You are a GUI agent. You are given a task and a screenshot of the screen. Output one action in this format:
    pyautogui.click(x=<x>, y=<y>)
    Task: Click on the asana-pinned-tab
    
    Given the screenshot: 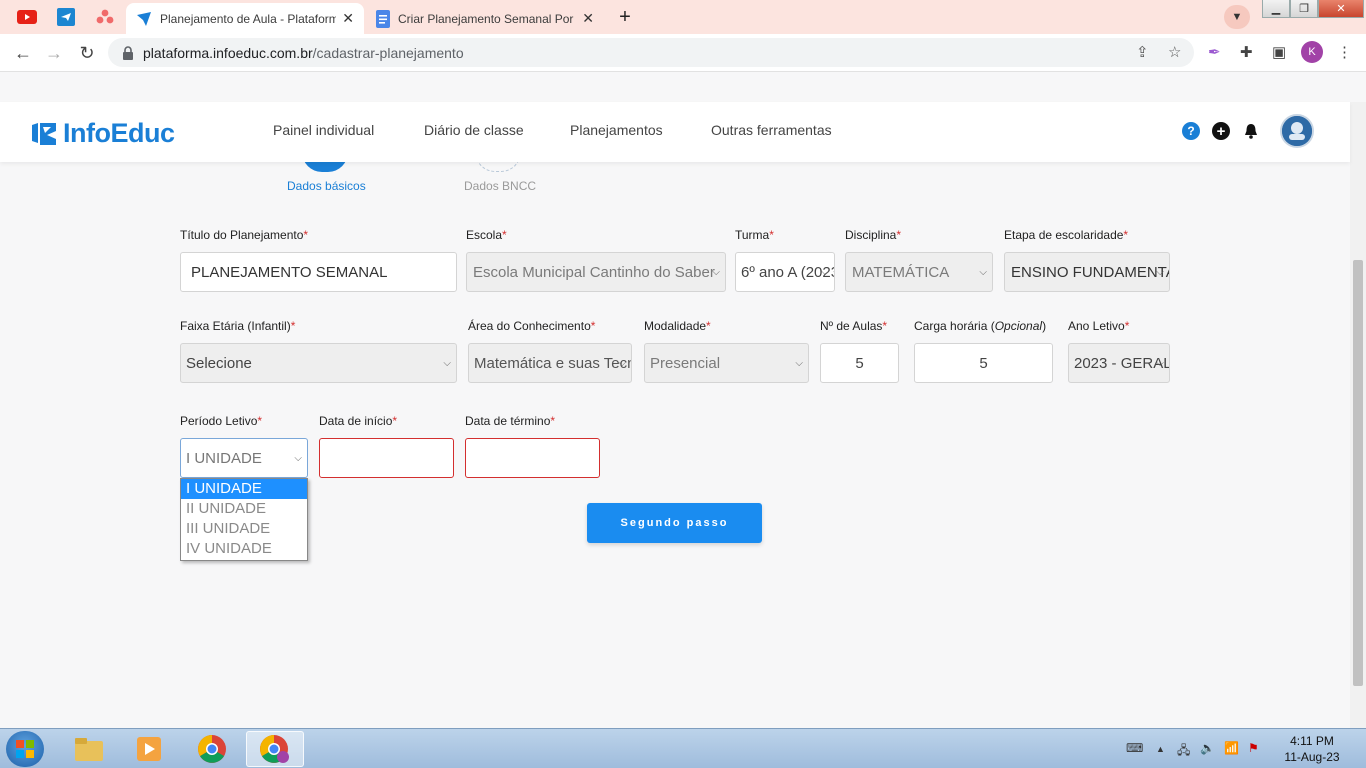 What is the action you would take?
    pyautogui.click(x=105, y=17)
    